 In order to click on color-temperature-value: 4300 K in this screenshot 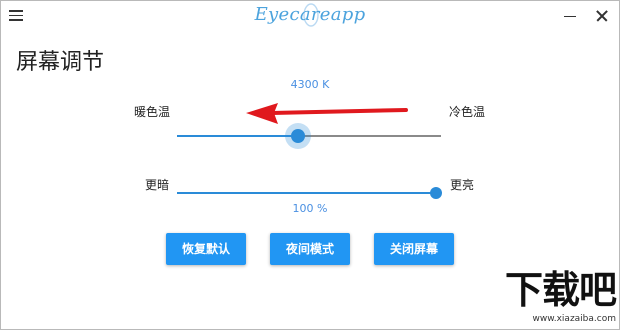, I will do `click(310, 84)`.